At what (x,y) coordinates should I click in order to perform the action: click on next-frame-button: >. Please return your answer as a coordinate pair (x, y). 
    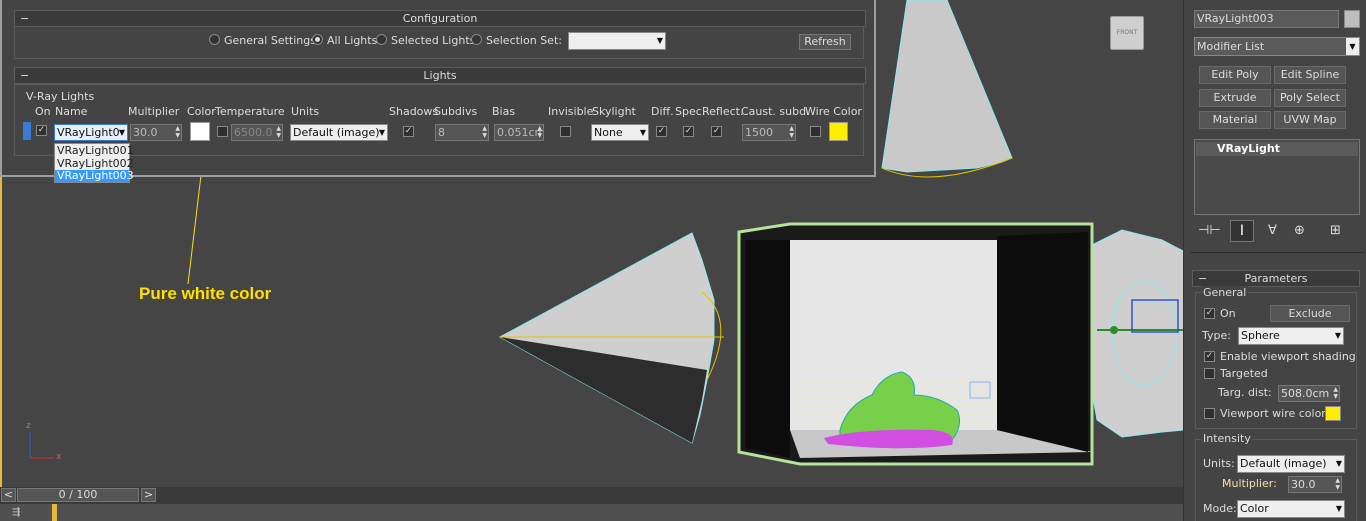
    Looking at the image, I should click on (148, 495).